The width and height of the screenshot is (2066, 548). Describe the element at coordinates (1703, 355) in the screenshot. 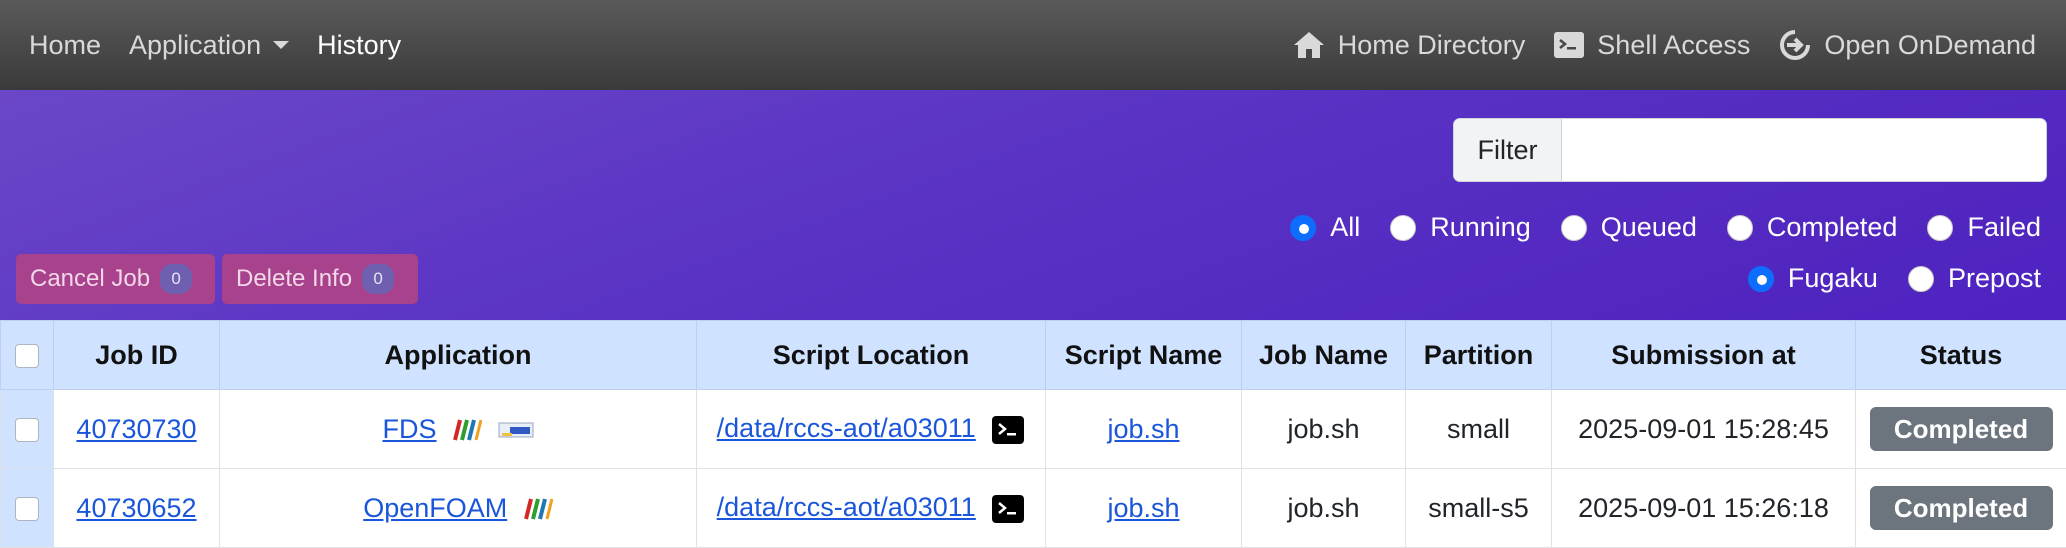

I see `column-header-submission-at: Submission at` at that location.